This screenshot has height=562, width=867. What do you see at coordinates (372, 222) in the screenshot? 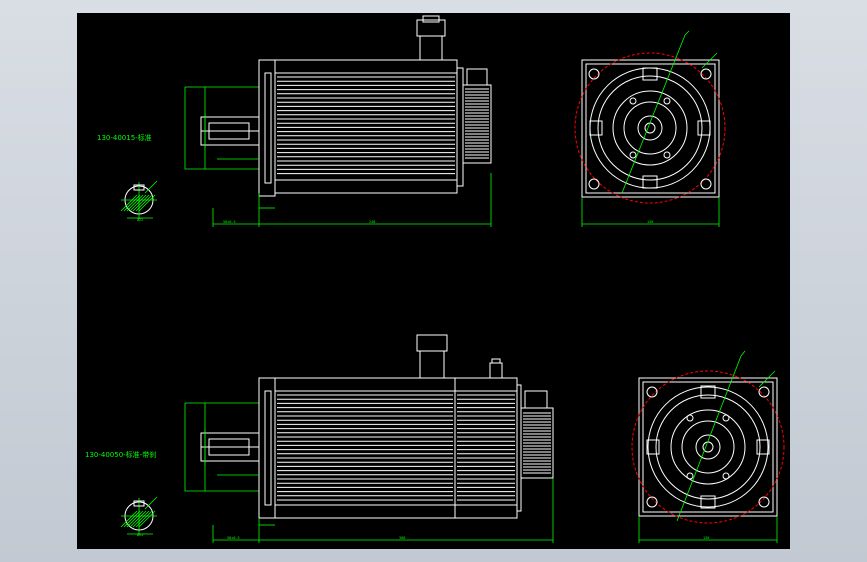
I see `motor-1-body-len: 248` at bounding box center [372, 222].